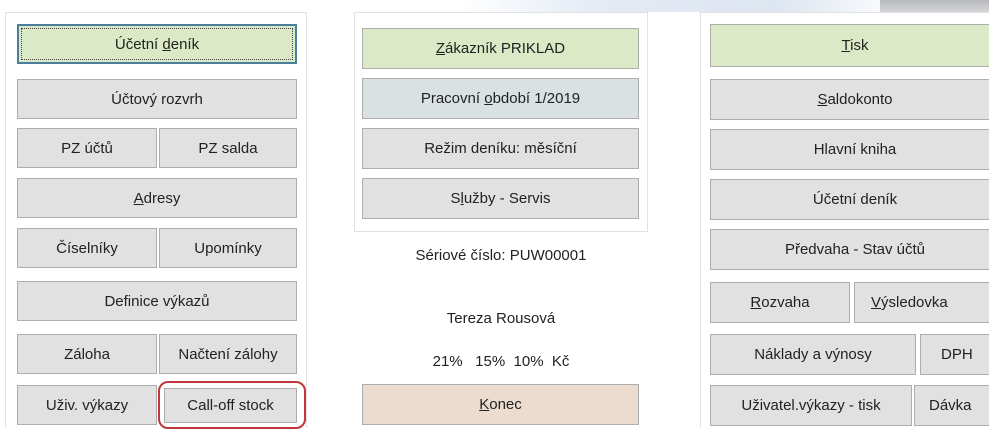  Describe the element at coordinates (849, 149) in the screenshot. I see `hlavni-kniha-button: Hlavní kniha` at that location.